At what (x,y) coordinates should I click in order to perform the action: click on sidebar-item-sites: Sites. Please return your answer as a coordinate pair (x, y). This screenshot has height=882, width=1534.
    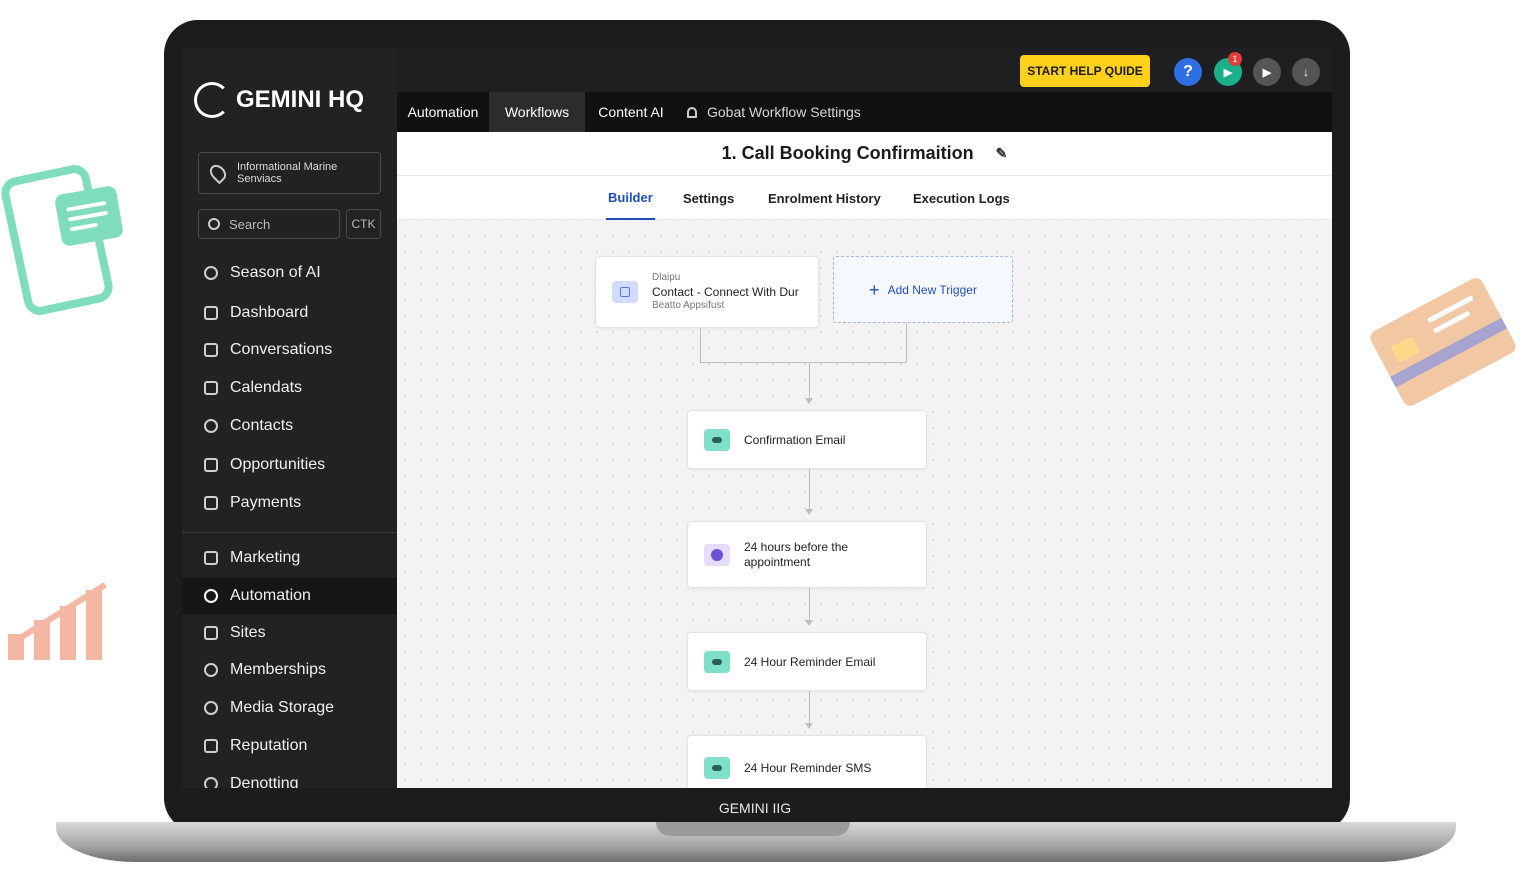
    Looking at the image, I should click on (289, 633).